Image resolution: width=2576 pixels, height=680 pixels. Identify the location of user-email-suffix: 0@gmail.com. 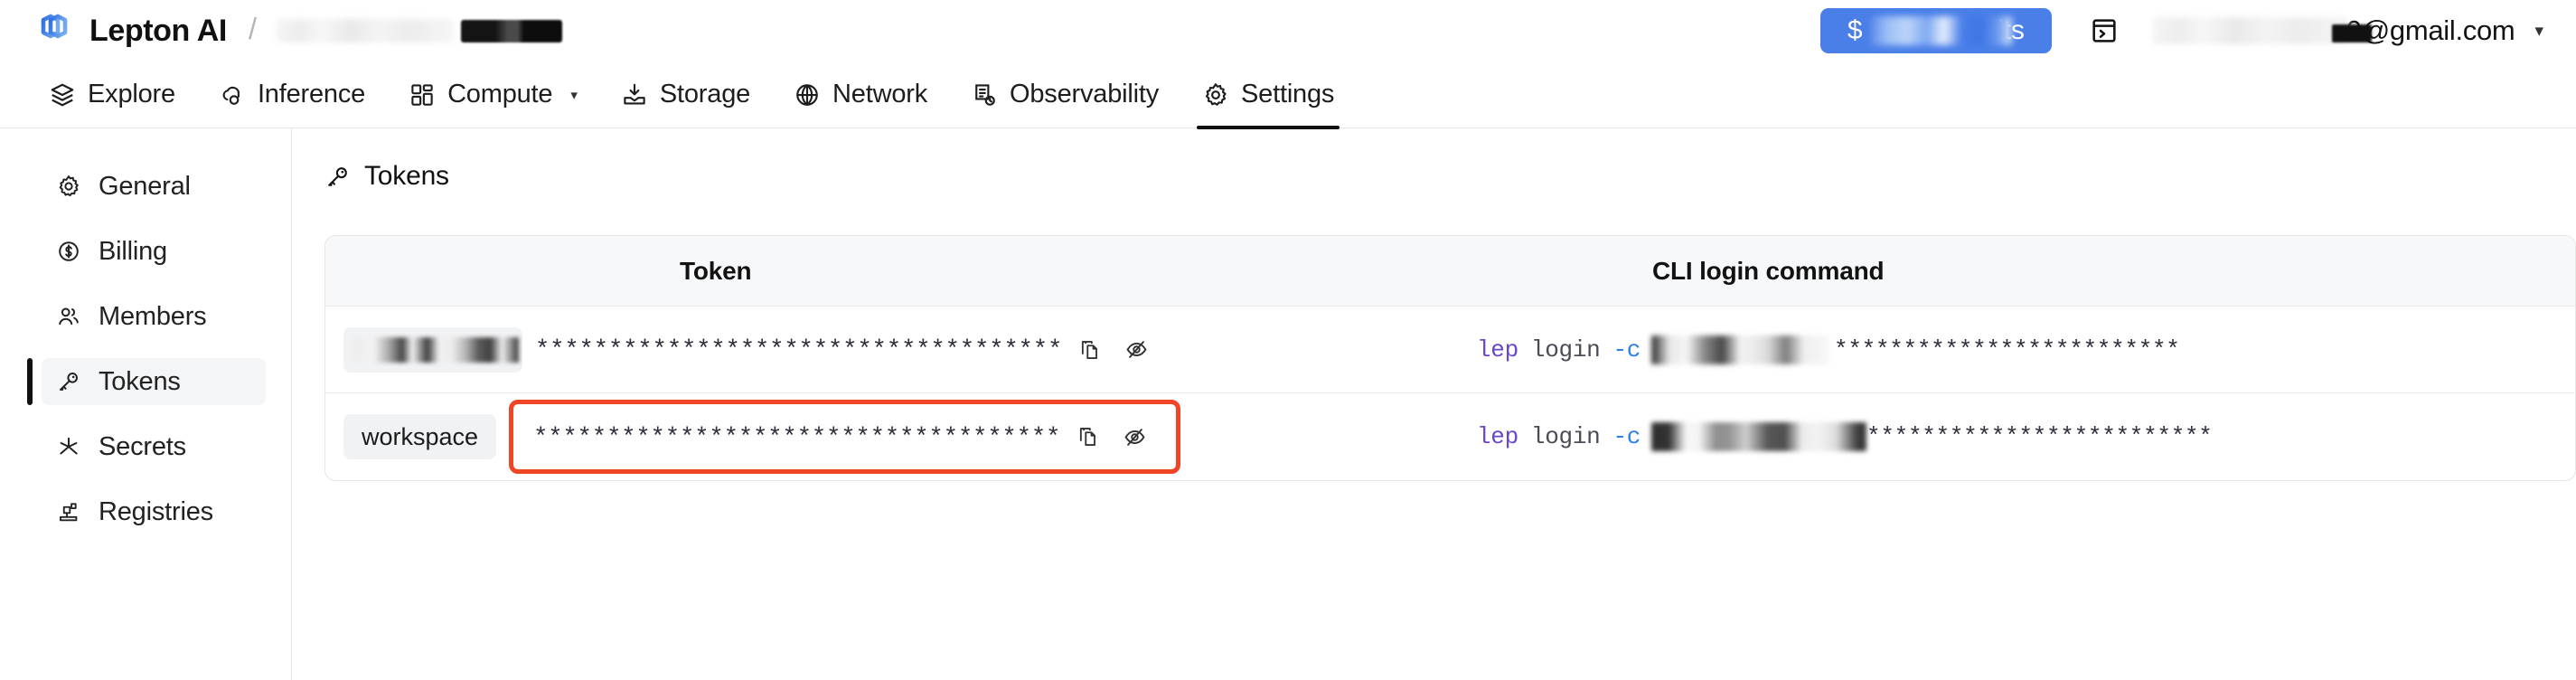
(2430, 30).